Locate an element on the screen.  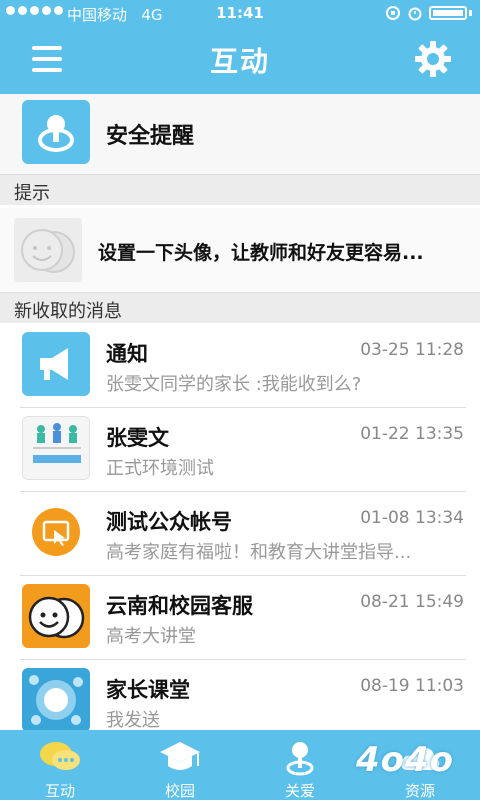
message-time: 08-19 11:03 is located at coordinates (412, 686).